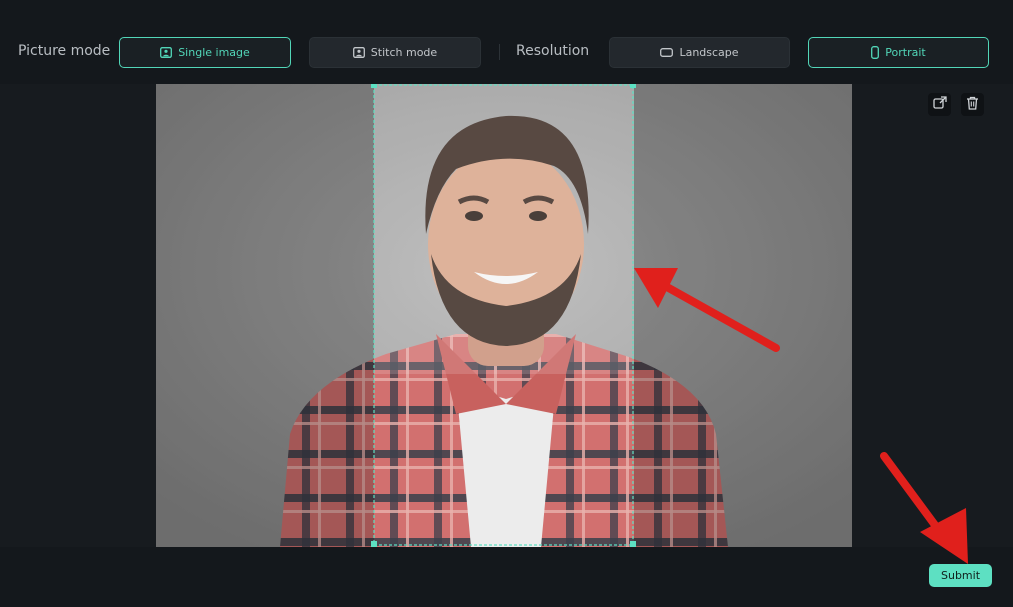  I want to click on replace-image-icon, so click(939, 104).